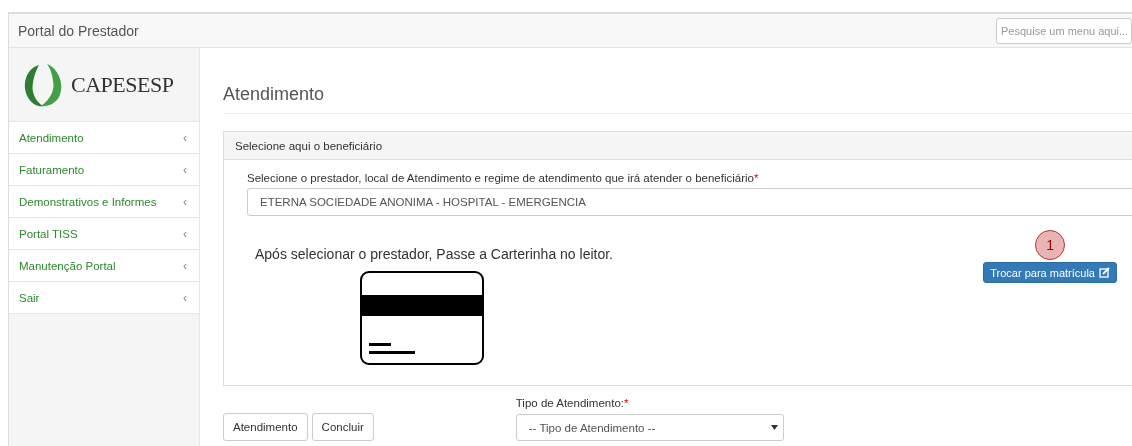  Describe the element at coordinates (1104, 272) in the screenshot. I see `edit-icon` at that location.